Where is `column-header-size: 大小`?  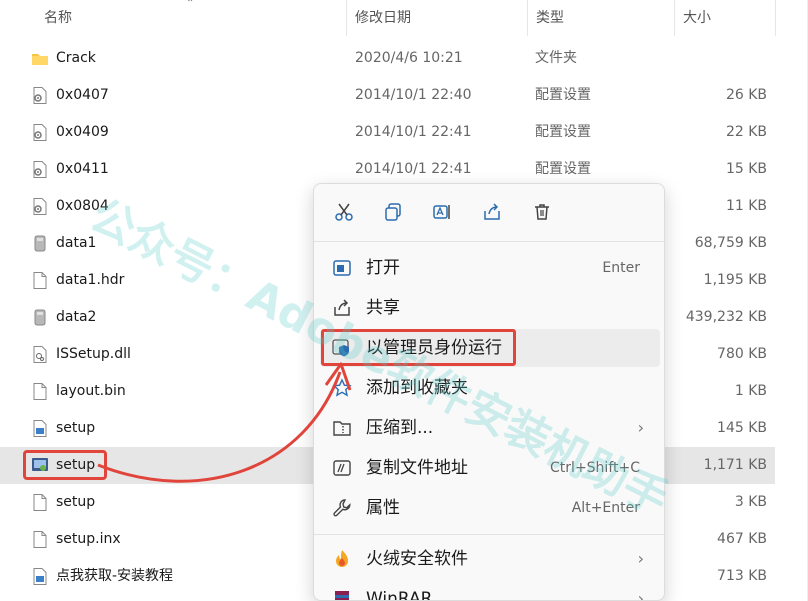 column-header-size: 大小 is located at coordinates (725, 18).